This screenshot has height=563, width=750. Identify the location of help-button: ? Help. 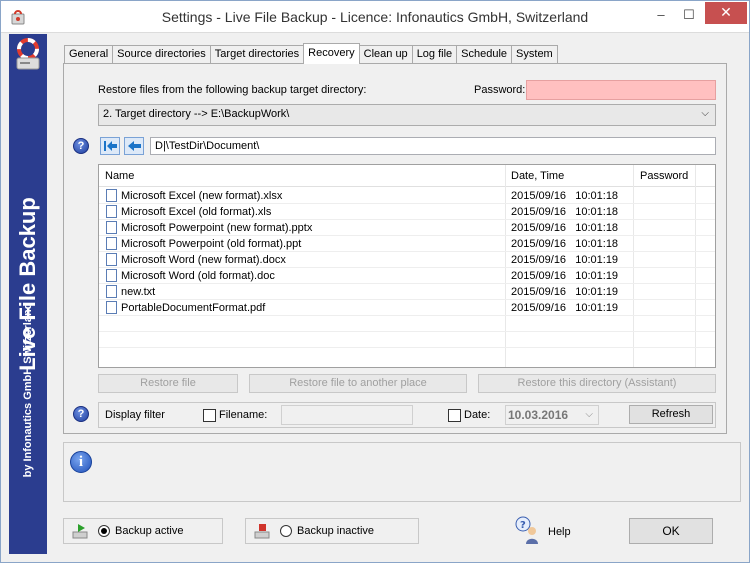
(549, 530).